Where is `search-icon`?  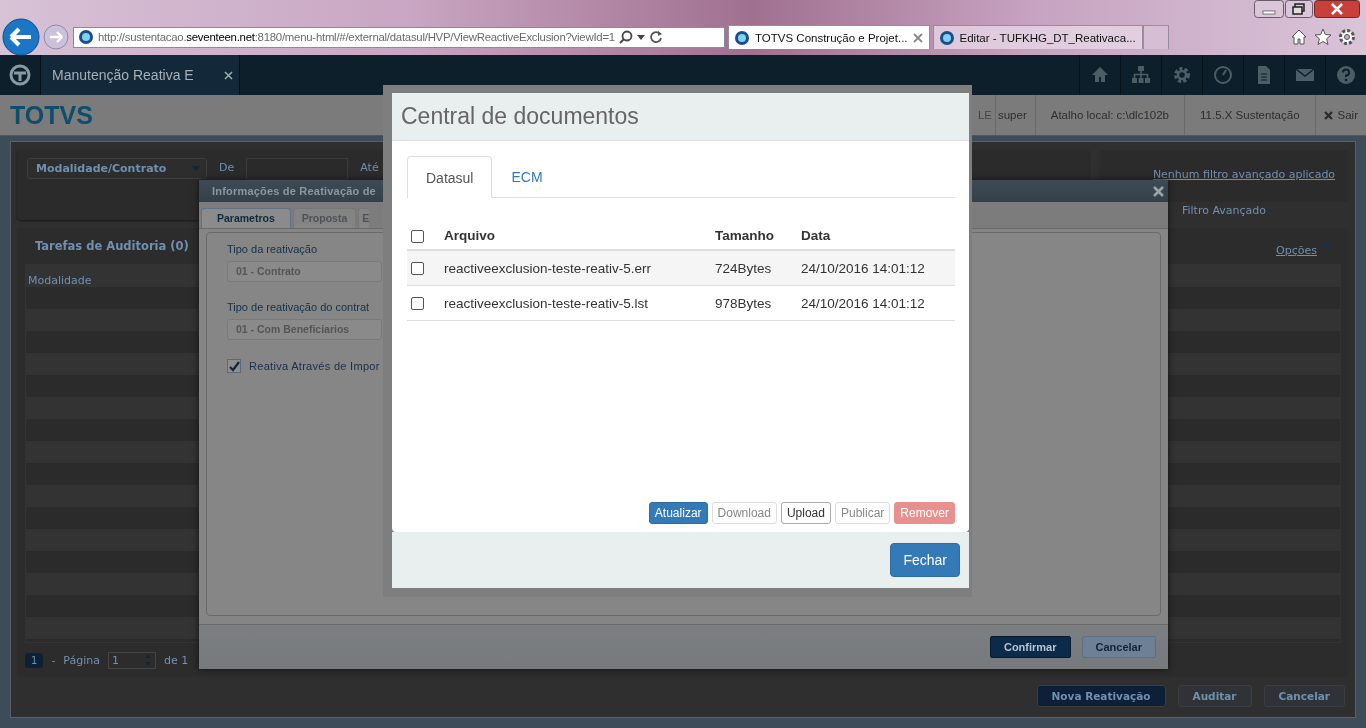 search-icon is located at coordinates (625, 37).